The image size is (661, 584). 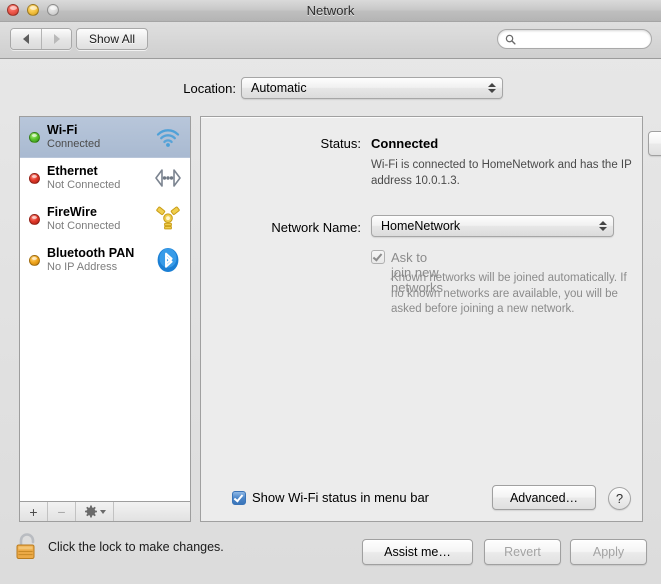 I want to click on ask-to-join-checkbox, so click(x=378, y=257).